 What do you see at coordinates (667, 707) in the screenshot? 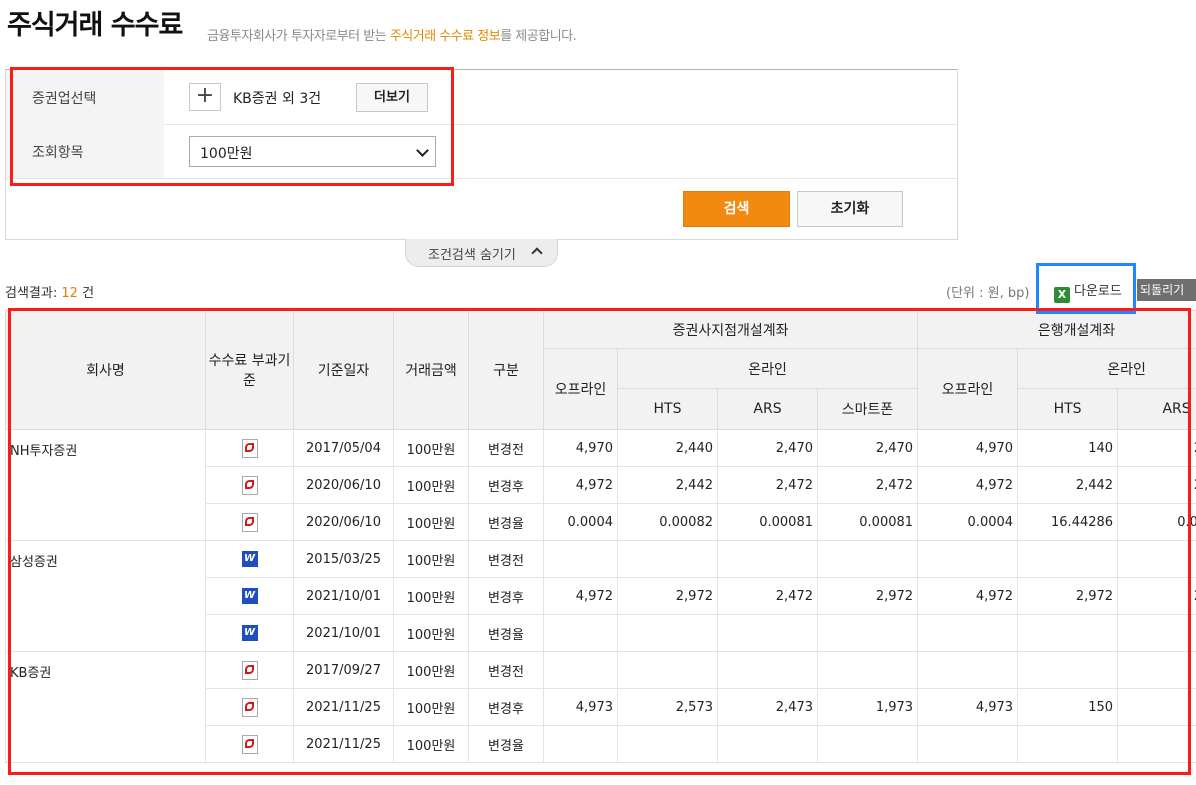
I see `cell-hts: 2,573` at bounding box center [667, 707].